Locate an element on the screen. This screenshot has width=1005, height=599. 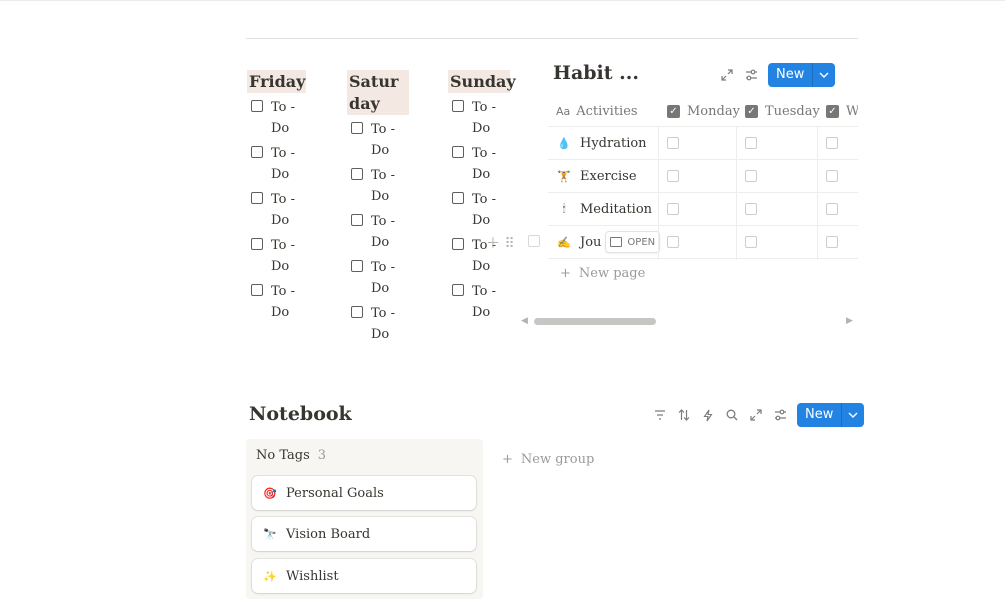
notebook-new-button: New is located at coordinates (831, 415).